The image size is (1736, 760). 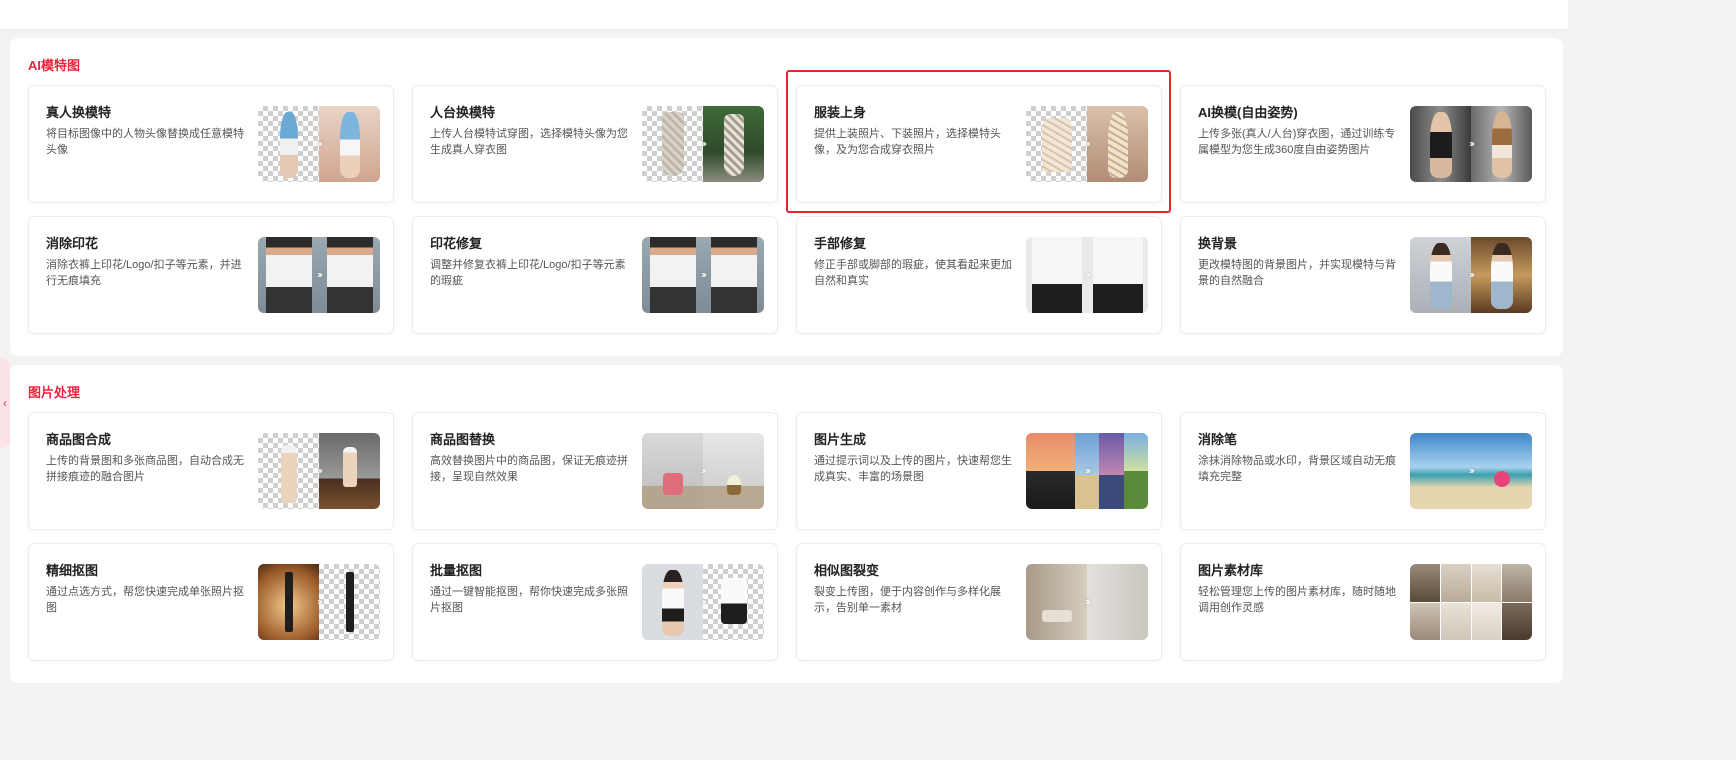 What do you see at coordinates (1218, 439) in the screenshot?
I see `card-title: 消除笔` at bounding box center [1218, 439].